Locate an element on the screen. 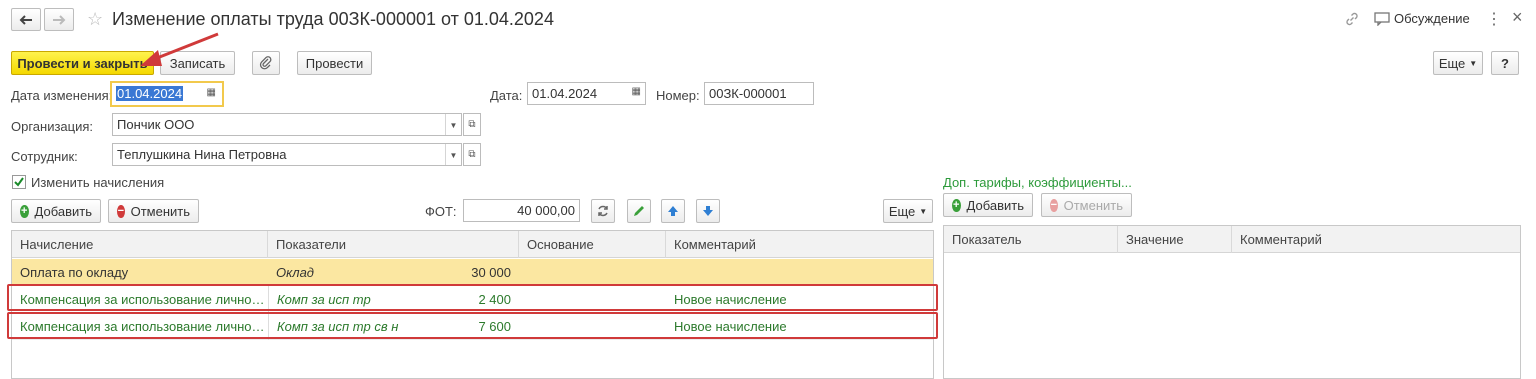 Image resolution: width=1536 pixels, height=379 pixels. arrow-left-icon is located at coordinates (25, 19).